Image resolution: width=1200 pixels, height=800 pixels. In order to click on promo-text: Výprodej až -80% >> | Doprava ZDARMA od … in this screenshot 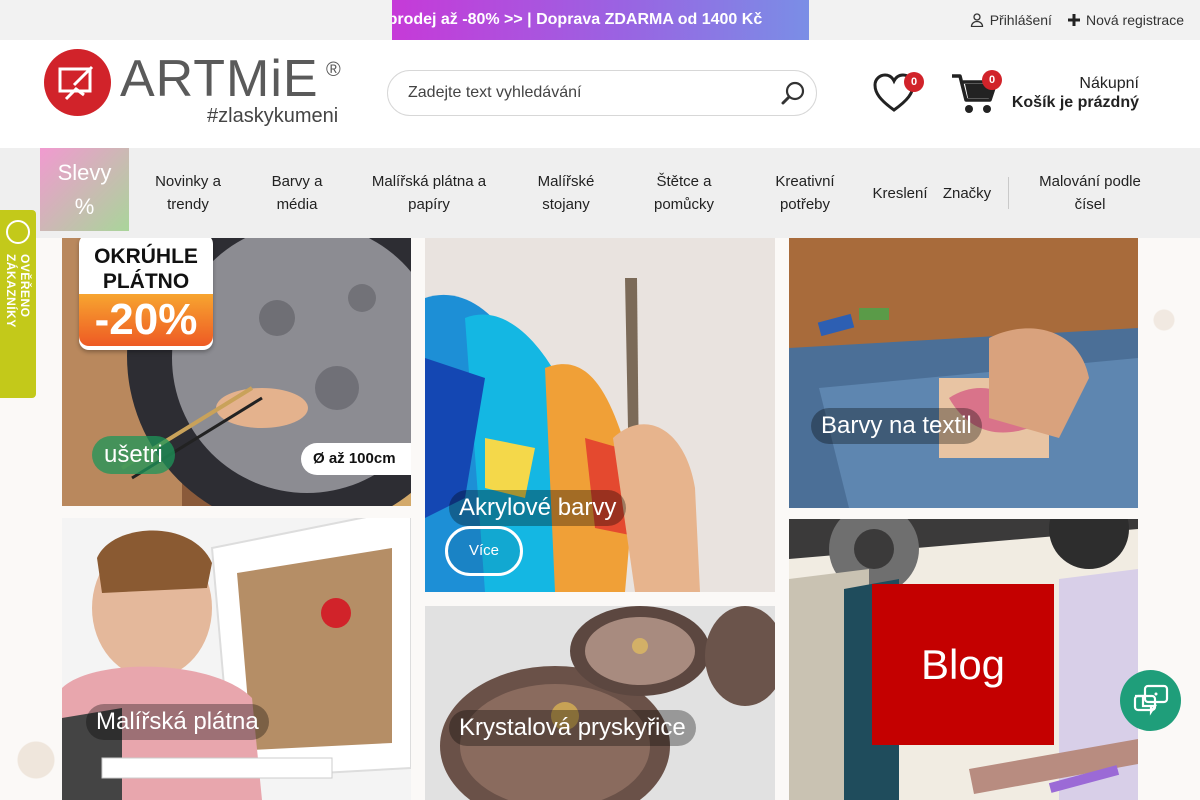, I will do `click(577, 20)`.